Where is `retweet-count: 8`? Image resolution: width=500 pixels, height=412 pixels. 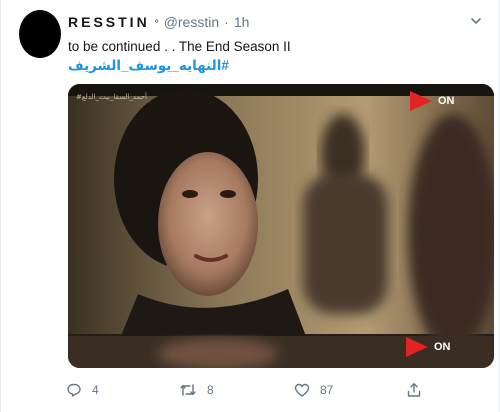 retweet-count: 8 is located at coordinates (210, 390).